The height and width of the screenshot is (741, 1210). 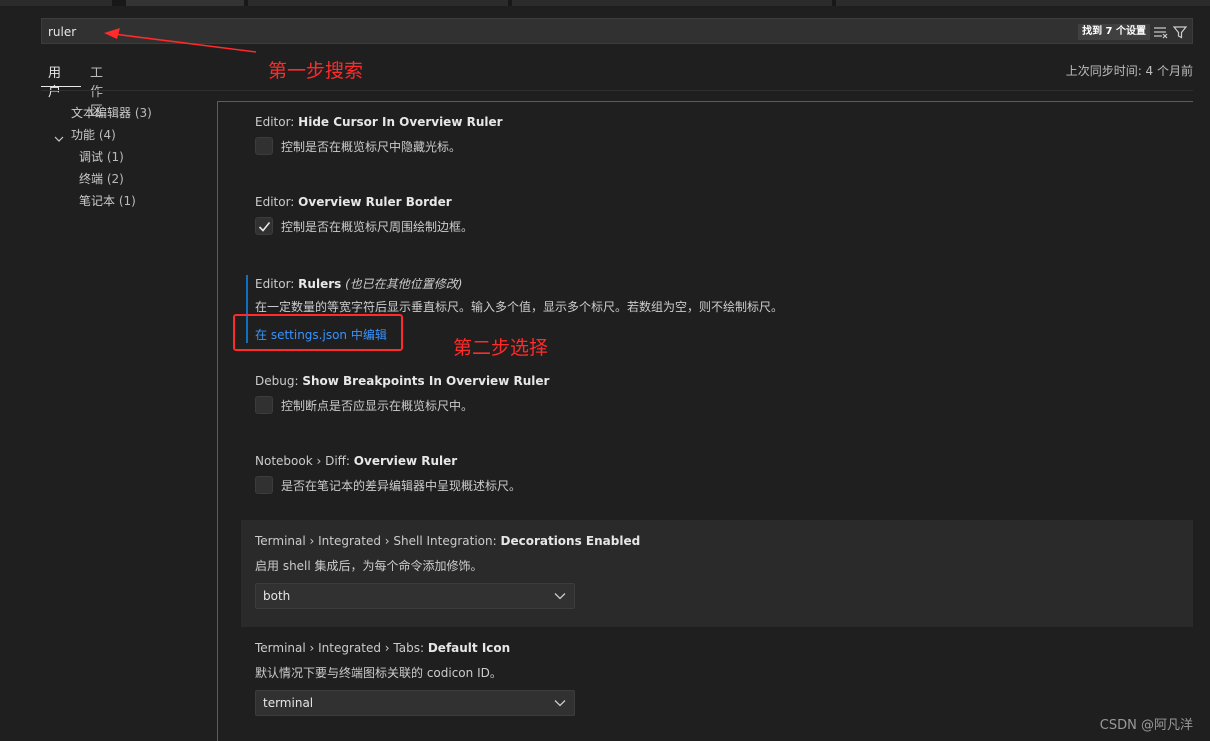 I want to click on funnel-icon, so click(x=1180, y=32).